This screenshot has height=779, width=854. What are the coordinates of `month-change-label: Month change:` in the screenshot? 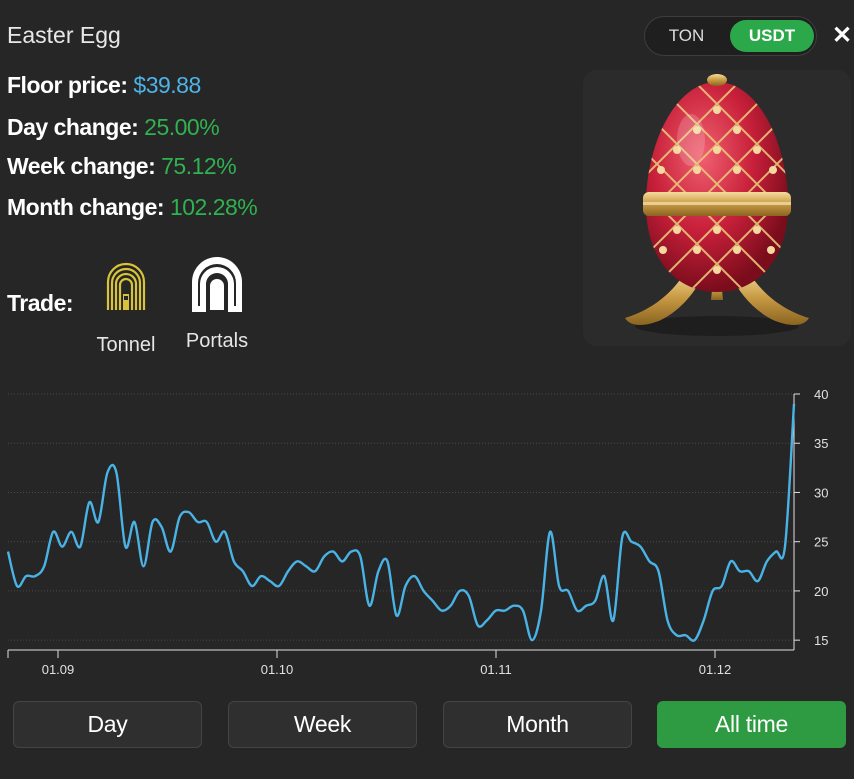 It's located at (86, 207).